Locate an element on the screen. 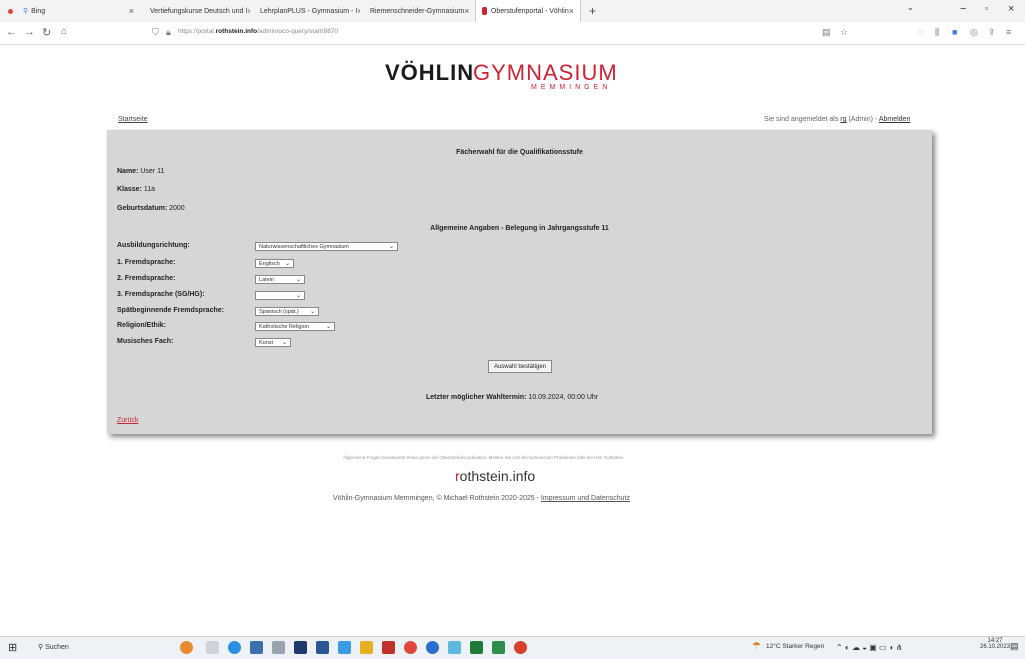 This screenshot has height=659, width=1025. notification-icon: ▤ is located at coordinates (1014, 646).